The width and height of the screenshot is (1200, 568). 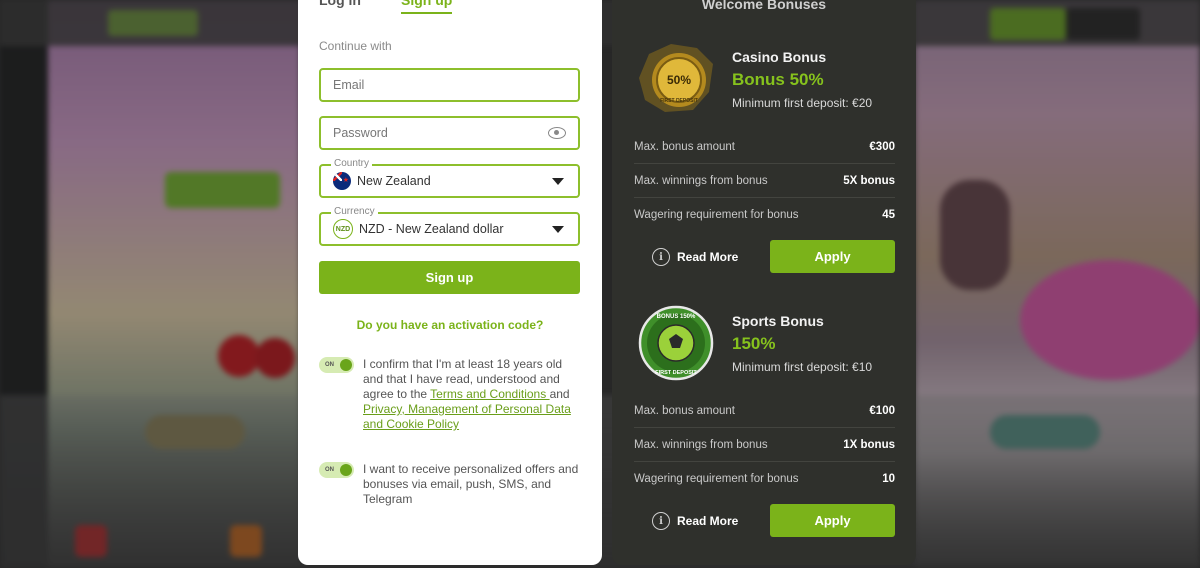 I want to click on sports-bonus-min-deposit: Minimum first deposit: €10, so click(x=802, y=367).